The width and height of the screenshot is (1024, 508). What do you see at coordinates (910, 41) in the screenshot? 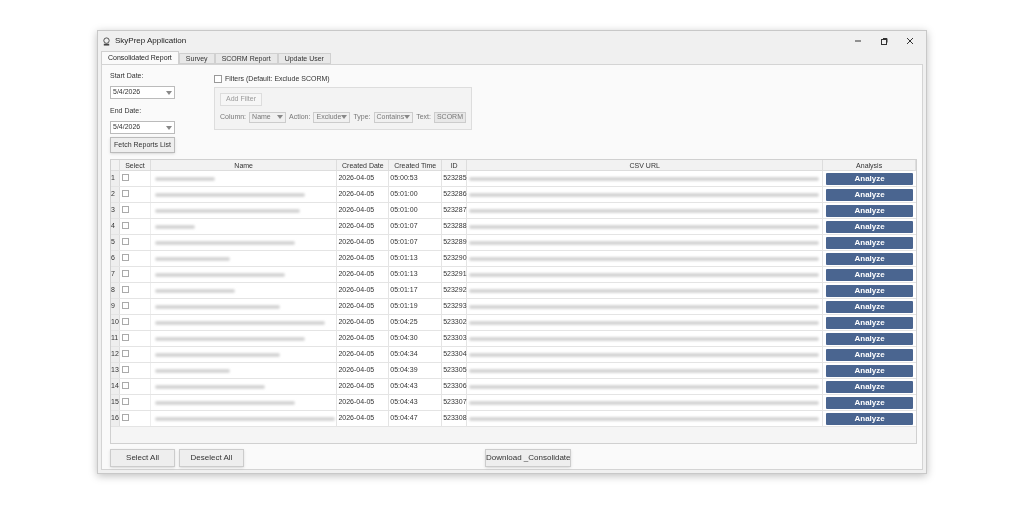
I see `close-icon` at bounding box center [910, 41].